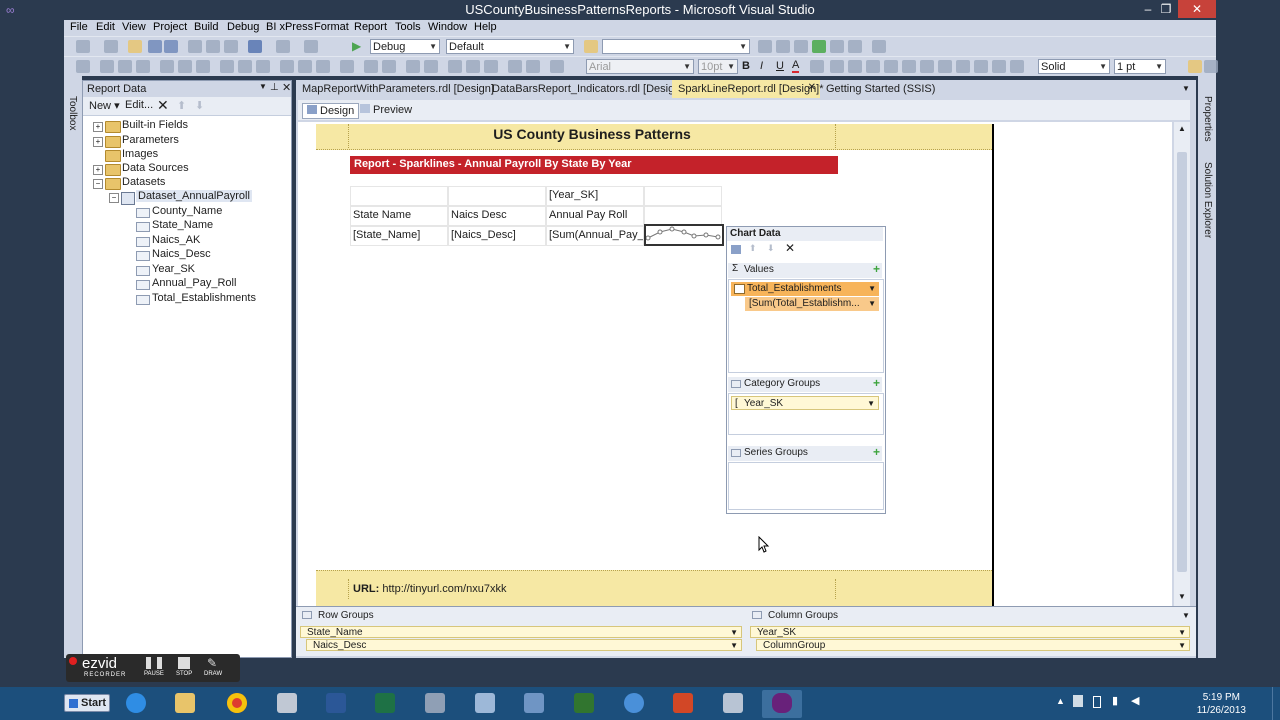 This screenshot has height=720, width=1280. I want to click on navigate-icon, so click(311, 46).